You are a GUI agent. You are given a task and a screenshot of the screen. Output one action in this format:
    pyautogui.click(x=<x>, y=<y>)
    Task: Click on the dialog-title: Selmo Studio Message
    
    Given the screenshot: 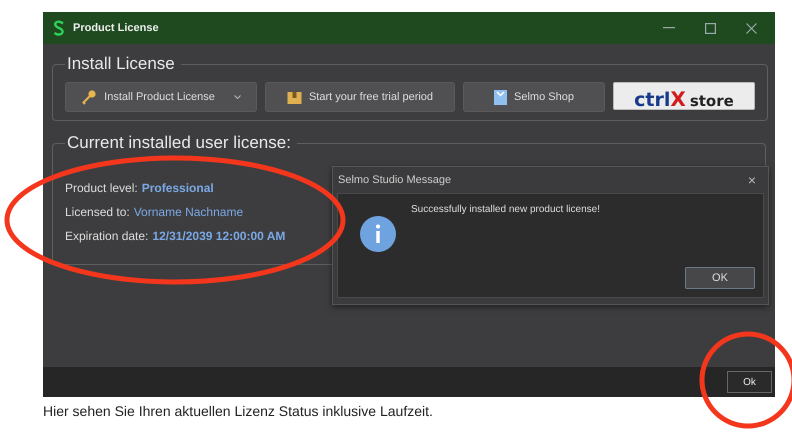 What is the action you would take?
    pyautogui.click(x=395, y=180)
    